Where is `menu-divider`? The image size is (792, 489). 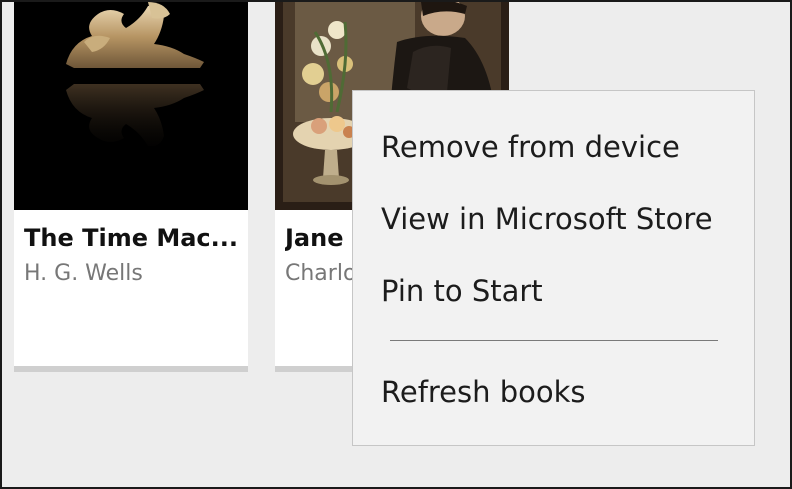 menu-divider is located at coordinates (554, 340).